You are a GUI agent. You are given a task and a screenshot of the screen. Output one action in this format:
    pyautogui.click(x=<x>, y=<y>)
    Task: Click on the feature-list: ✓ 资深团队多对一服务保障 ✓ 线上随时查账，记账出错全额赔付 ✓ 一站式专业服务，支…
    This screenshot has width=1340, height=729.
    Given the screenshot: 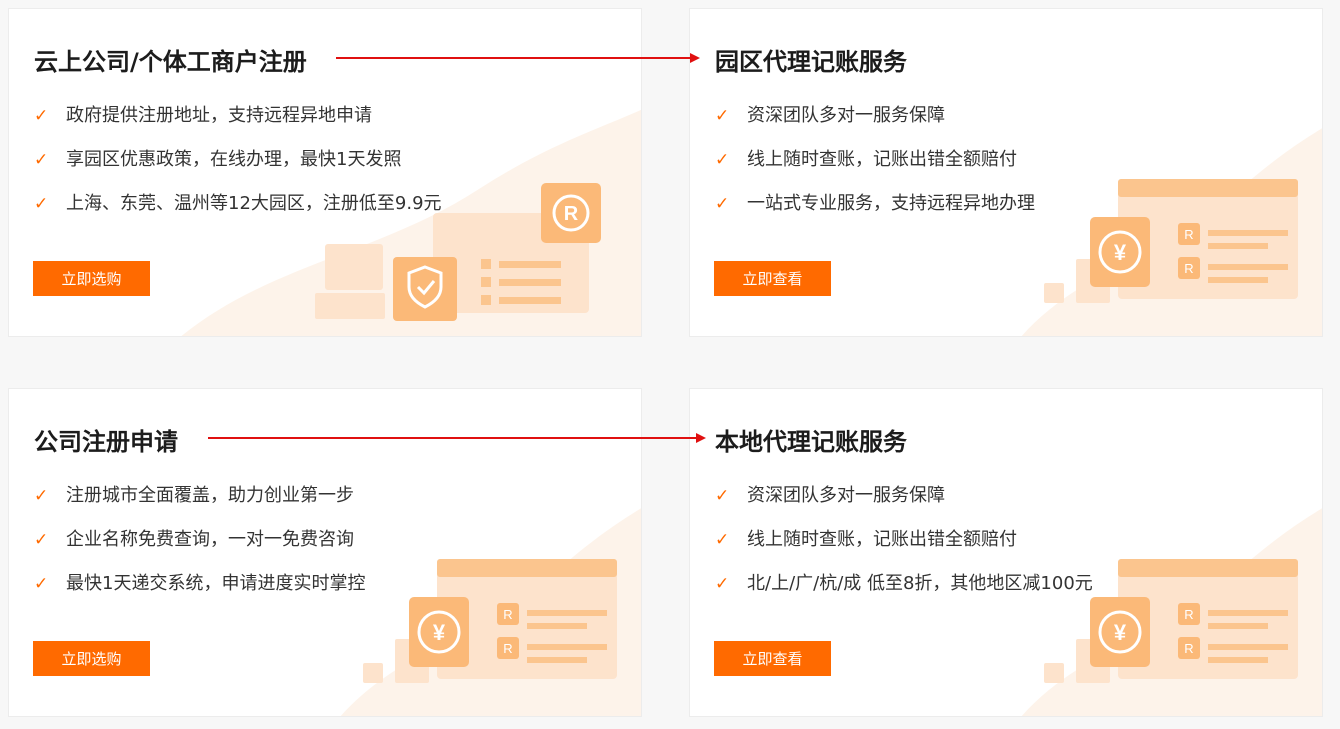 What is the action you would take?
    pyautogui.click(x=875, y=171)
    